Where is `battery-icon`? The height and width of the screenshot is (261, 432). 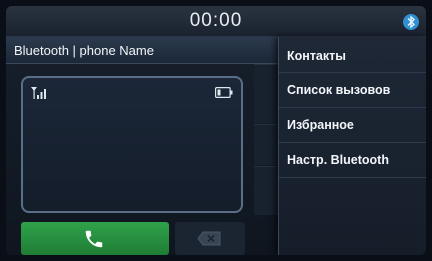
battery-icon is located at coordinates (224, 92).